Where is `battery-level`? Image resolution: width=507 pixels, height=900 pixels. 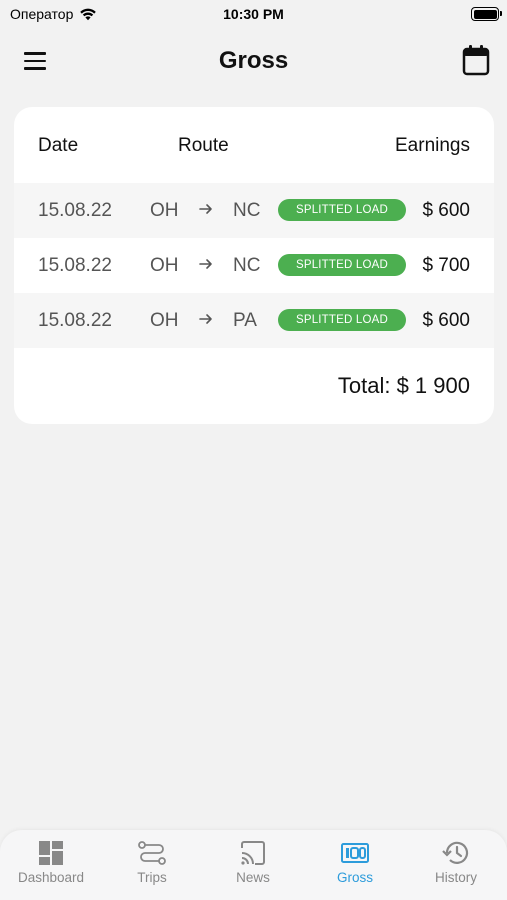
battery-level is located at coordinates (485, 14).